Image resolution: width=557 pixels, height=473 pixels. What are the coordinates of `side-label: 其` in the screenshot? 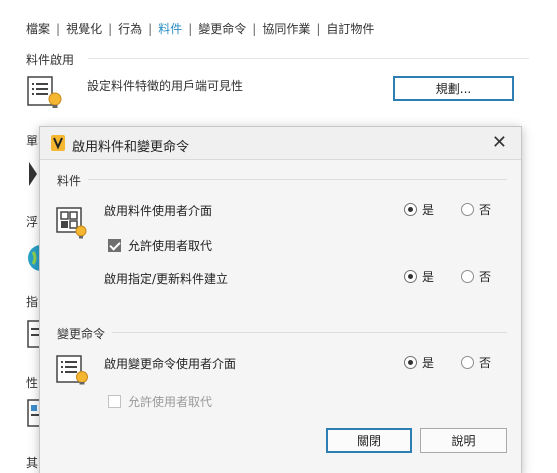 It's located at (32, 463).